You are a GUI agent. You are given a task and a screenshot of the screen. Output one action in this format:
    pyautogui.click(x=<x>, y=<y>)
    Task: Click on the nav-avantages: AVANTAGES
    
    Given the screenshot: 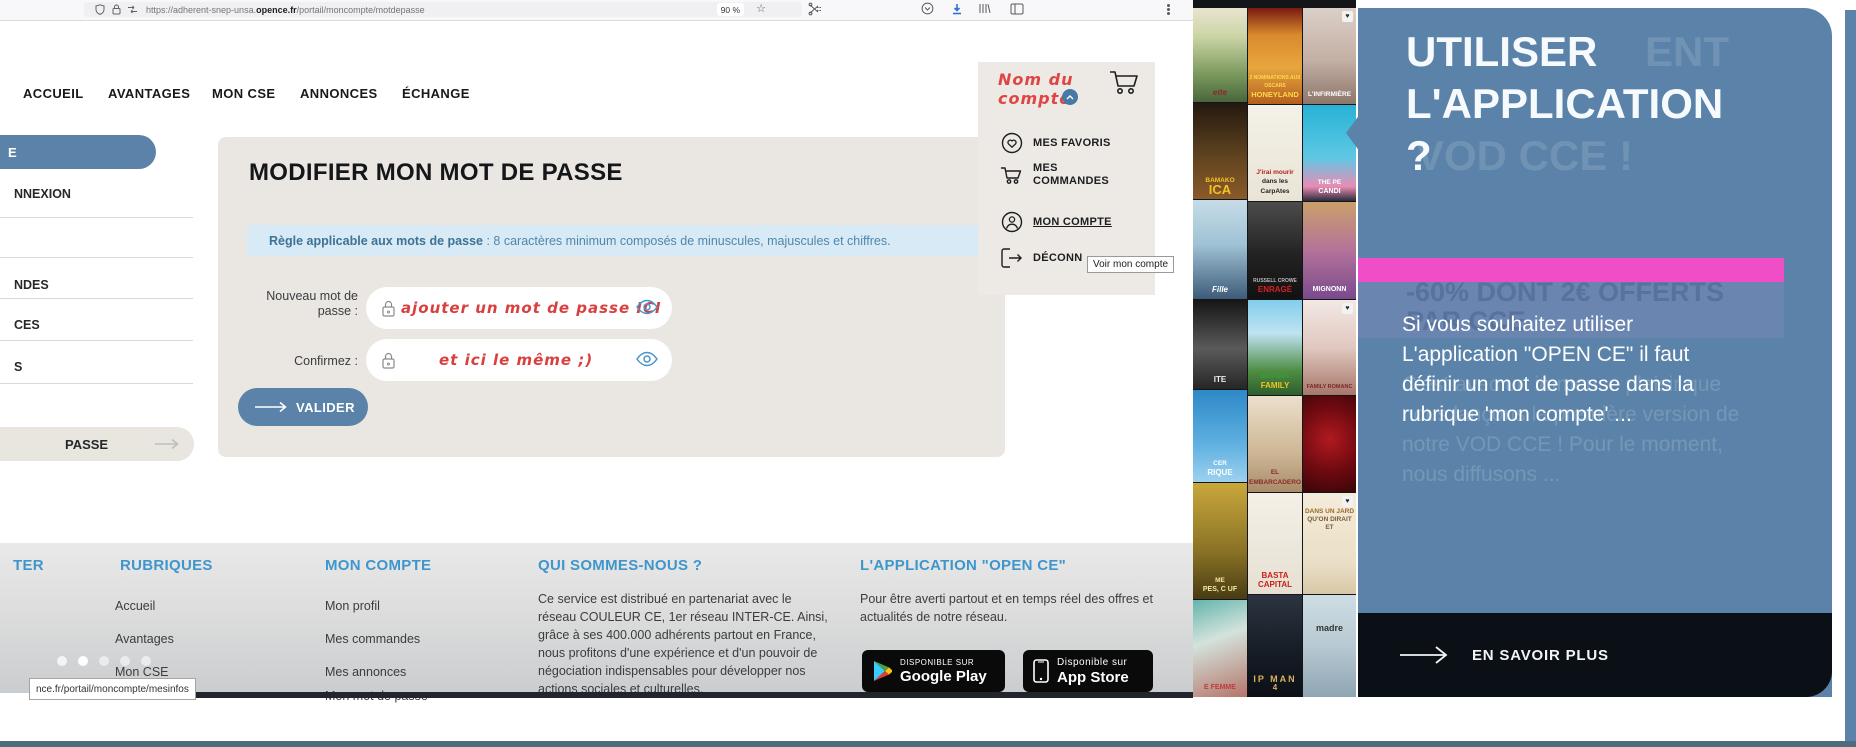 What is the action you would take?
    pyautogui.click(x=149, y=93)
    